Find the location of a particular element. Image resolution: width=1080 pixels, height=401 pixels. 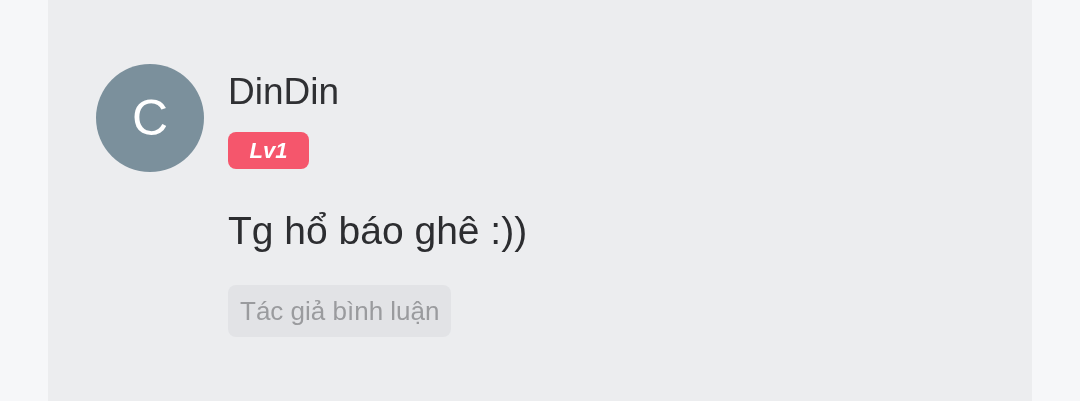

comment-text: Tg hổ báo ghê :)) is located at coordinates (378, 231).